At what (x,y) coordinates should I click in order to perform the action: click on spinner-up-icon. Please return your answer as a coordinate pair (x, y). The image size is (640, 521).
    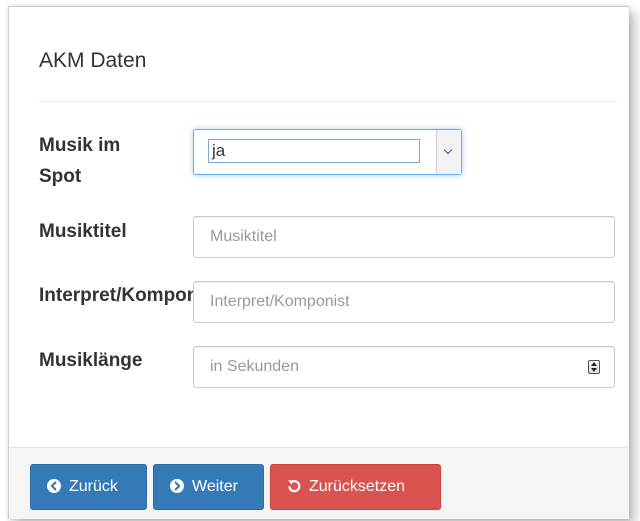
    Looking at the image, I should click on (594, 364).